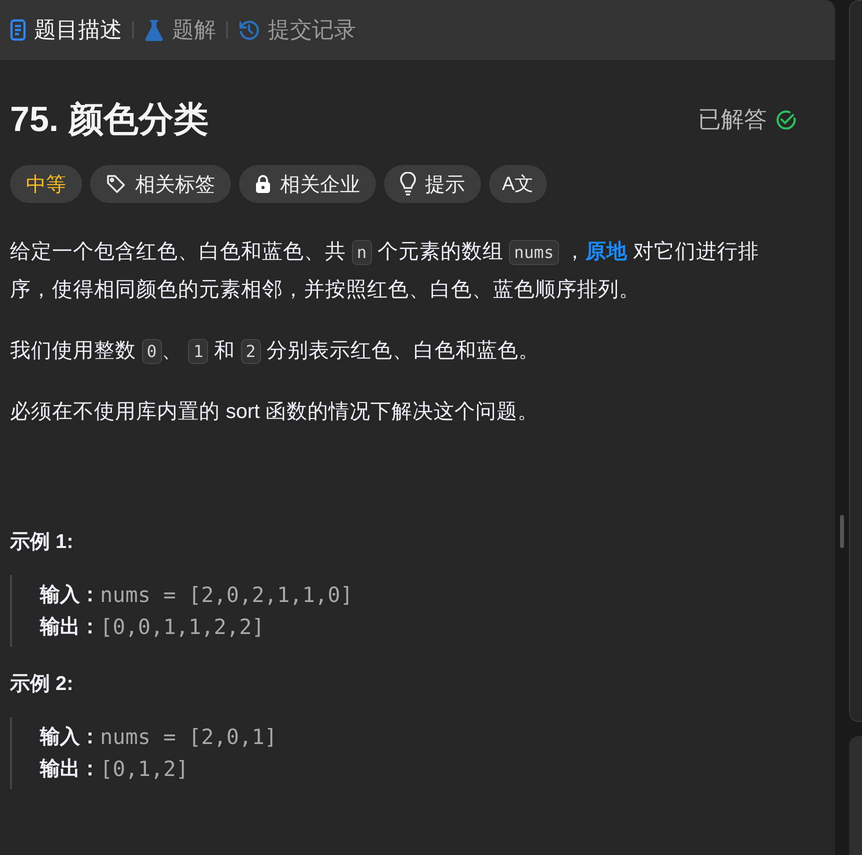 The height and width of the screenshot is (855, 862). What do you see at coordinates (732, 119) in the screenshot?
I see `solved-status: 已解答` at bounding box center [732, 119].